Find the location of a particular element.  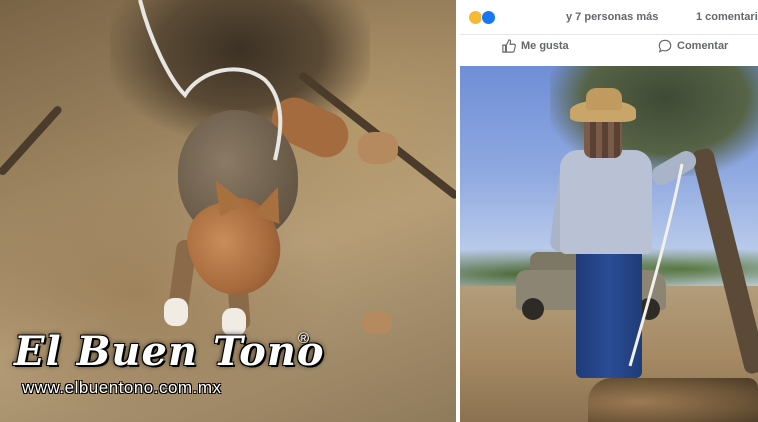

like-button: Me gusta is located at coordinates (535, 46).